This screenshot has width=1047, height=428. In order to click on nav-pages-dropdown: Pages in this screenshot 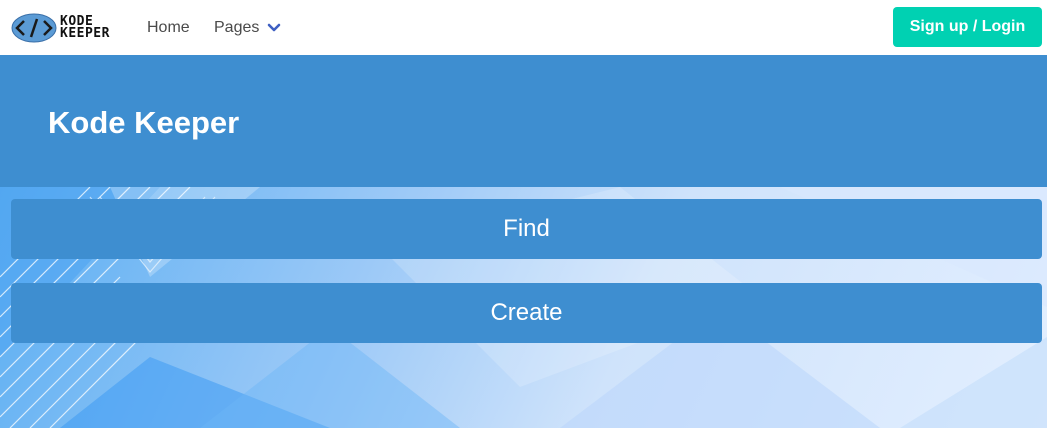, I will do `click(247, 28)`.